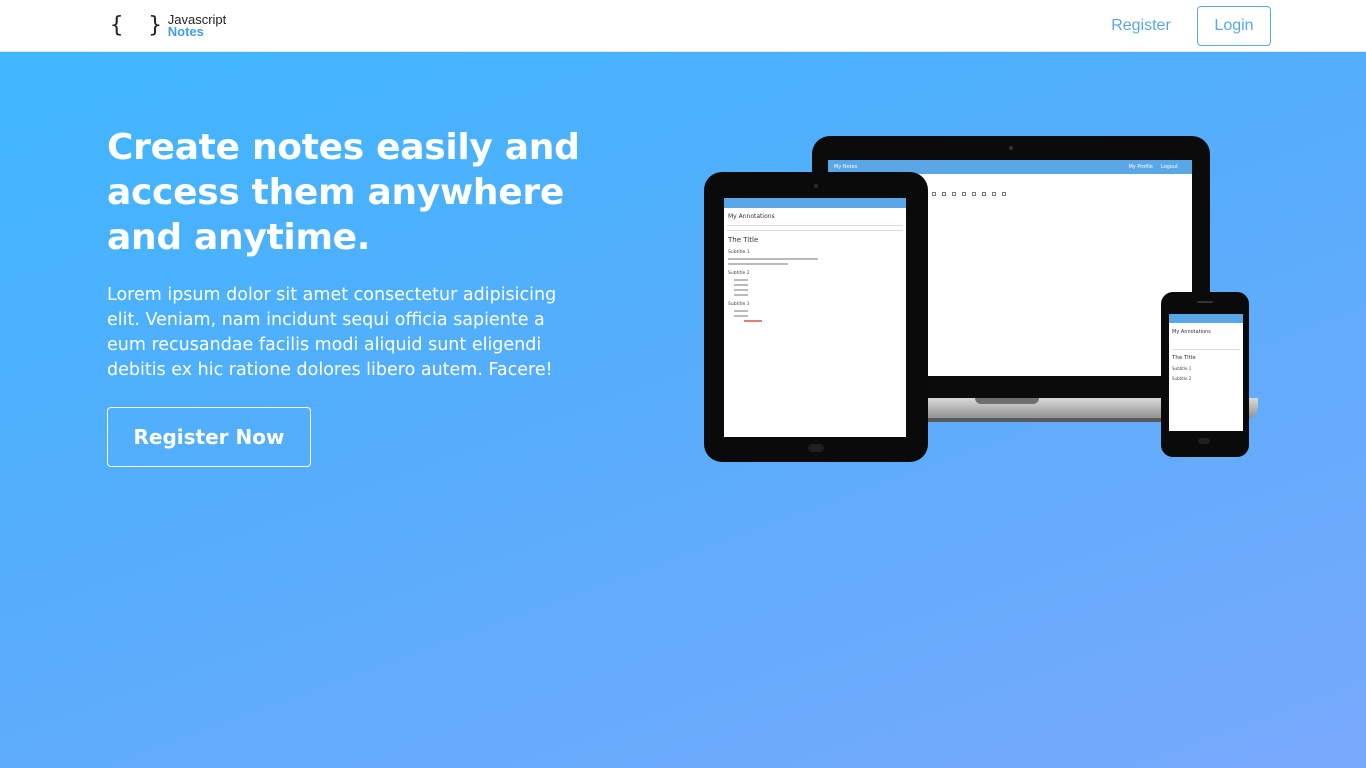  Describe the element at coordinates (1007, 401) in the screenshot. I see `laptop-notch` at that location.